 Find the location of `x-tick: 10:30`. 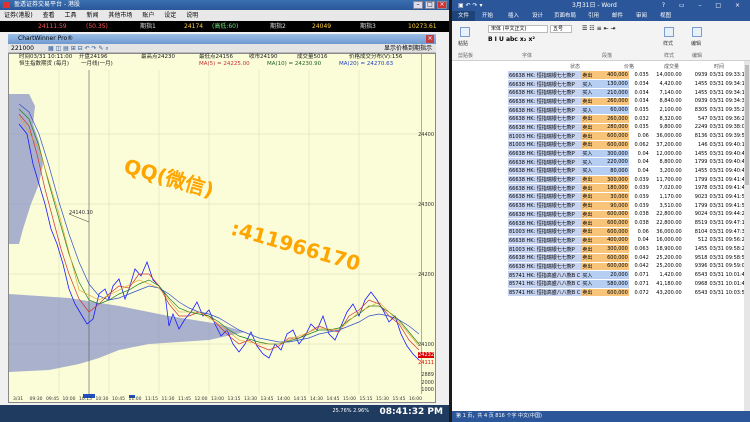

x-tick: 10:30 is located at coordinates (102, 399).